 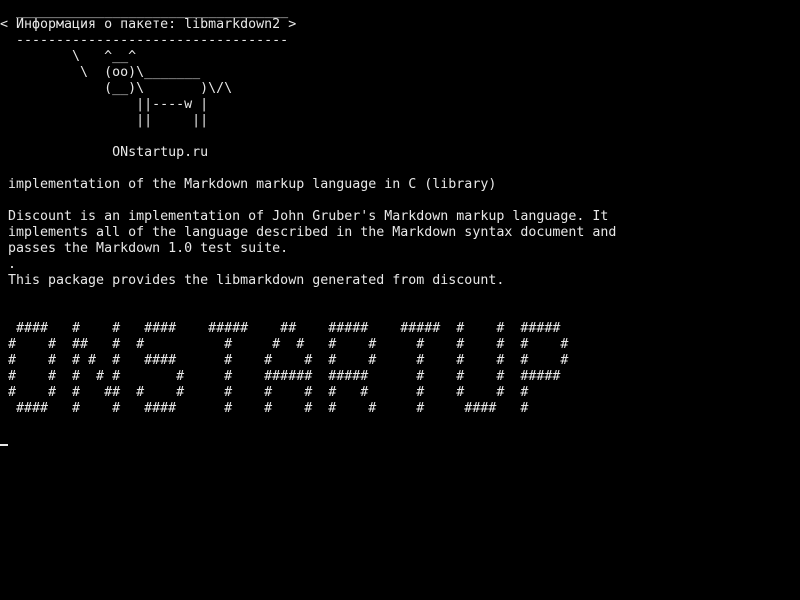 I want to click on site-label: ONstartup.ru, so click(x=108, y=152).